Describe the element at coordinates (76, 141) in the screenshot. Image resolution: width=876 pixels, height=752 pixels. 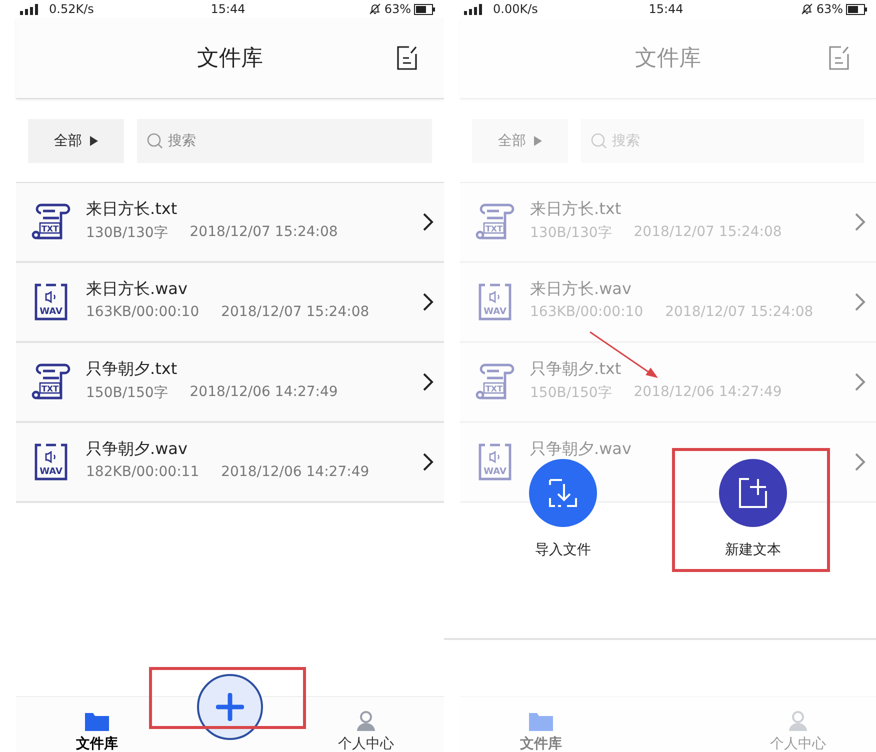
I see `filter-dropdown: 全部` at that location.